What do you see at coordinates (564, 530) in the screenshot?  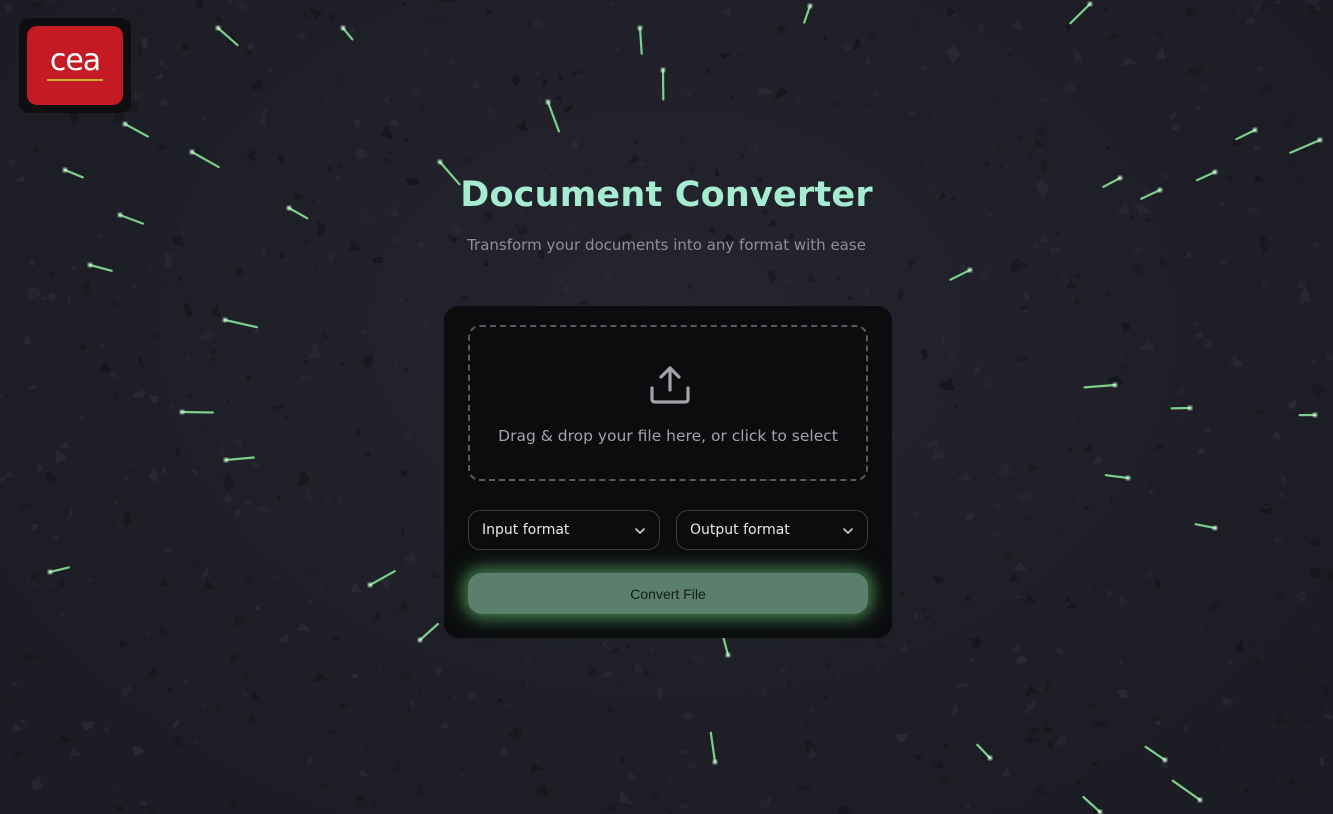 I see `input-format-select: Input format` at bounding box center [564, 530].